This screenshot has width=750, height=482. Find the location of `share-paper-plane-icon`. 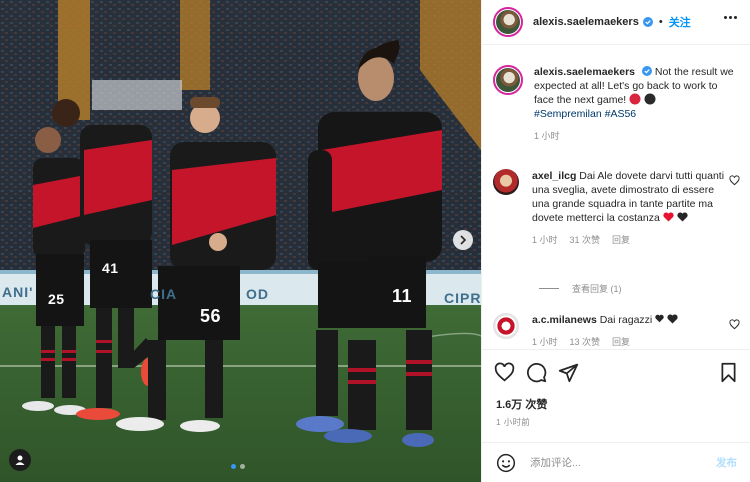

share-paper-plane-icon is located at coordinates (568, 372).